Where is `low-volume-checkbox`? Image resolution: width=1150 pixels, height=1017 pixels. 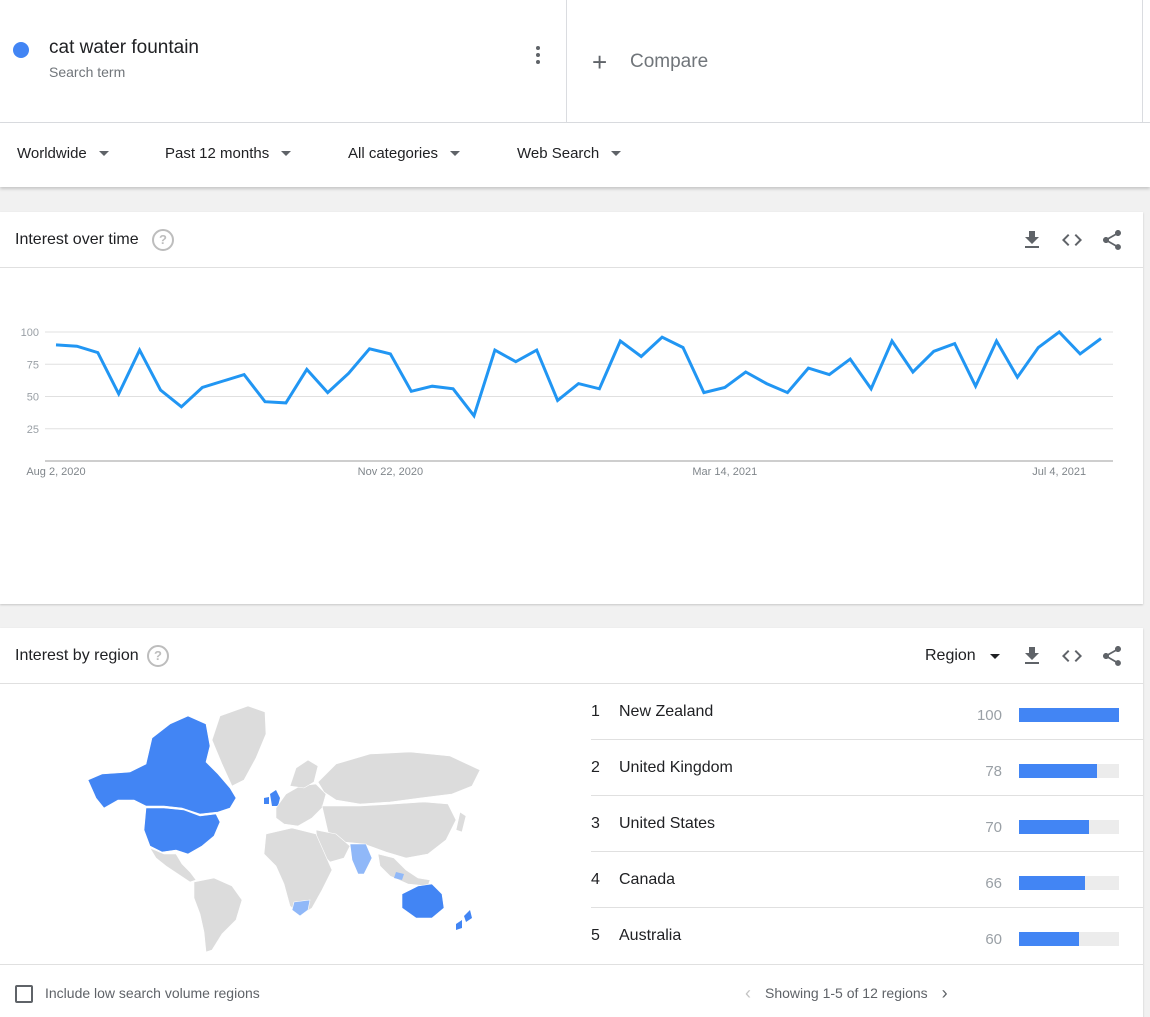
low-volume-checkbox is located at coordinates (24, 994).